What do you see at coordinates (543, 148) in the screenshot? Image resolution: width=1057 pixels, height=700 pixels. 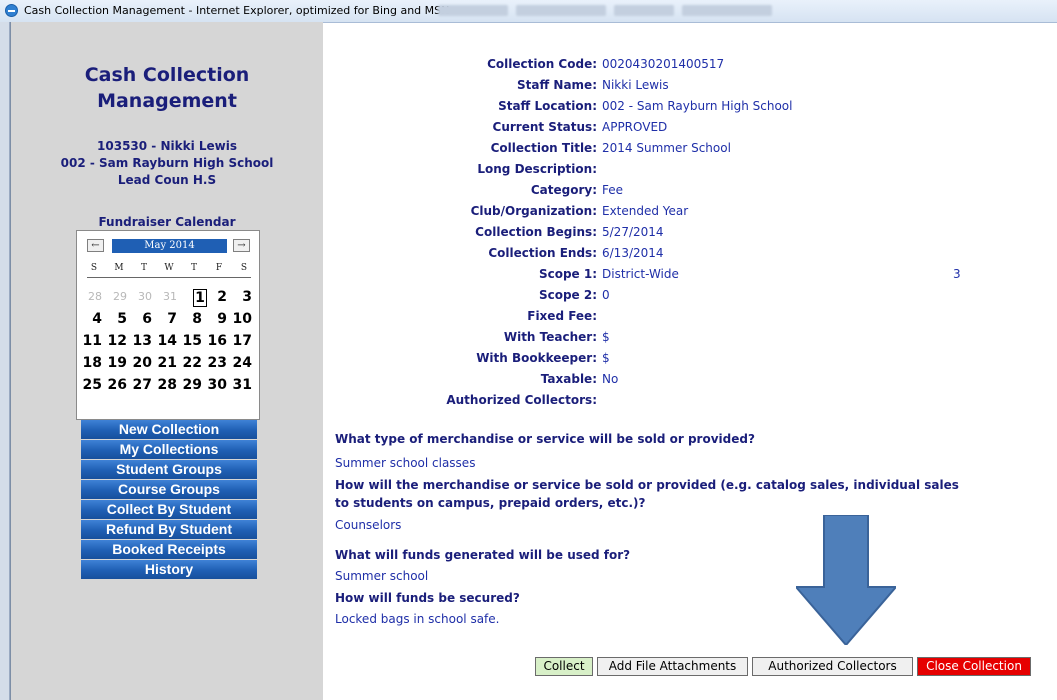 I see `field-label: Collection Title:` at bounding box center [543, 148].